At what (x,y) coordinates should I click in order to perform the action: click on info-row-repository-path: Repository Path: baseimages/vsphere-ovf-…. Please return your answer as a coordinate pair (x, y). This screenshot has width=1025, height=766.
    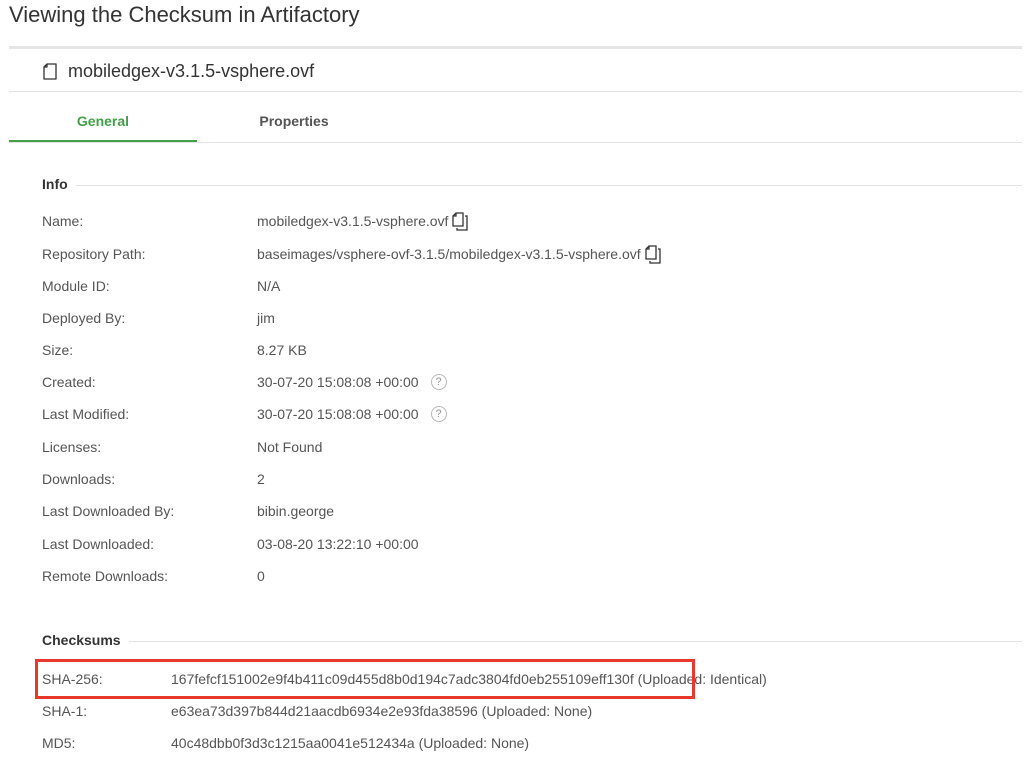
    Looking at the image, I should click on (522, 254).